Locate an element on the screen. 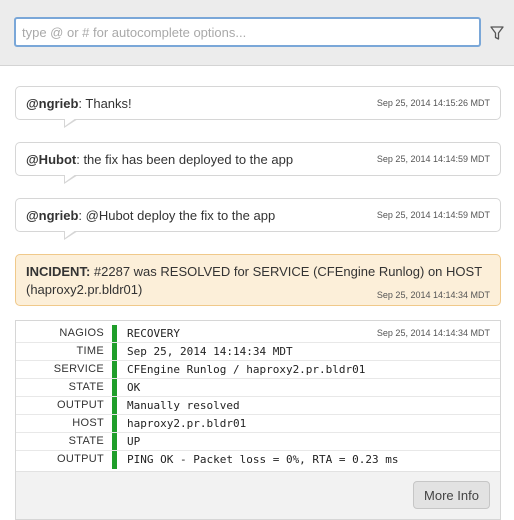 The width and height of the screenshot is (514, 520). search-input is located at coordinates (247, 32).